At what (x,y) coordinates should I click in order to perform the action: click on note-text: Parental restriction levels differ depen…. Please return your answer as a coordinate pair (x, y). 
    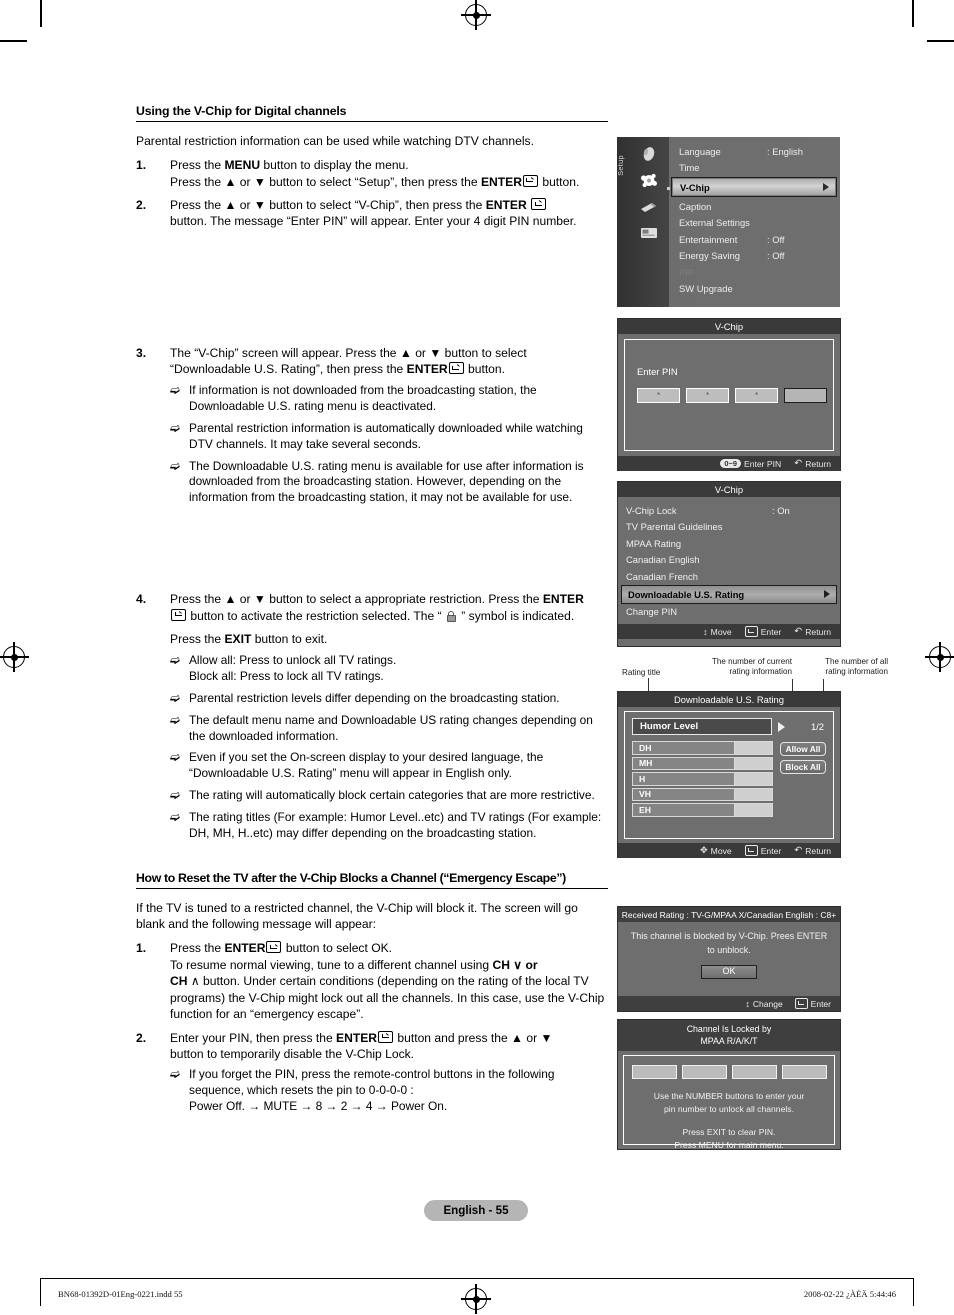
    Looking at the image, I should click on (374, 697).